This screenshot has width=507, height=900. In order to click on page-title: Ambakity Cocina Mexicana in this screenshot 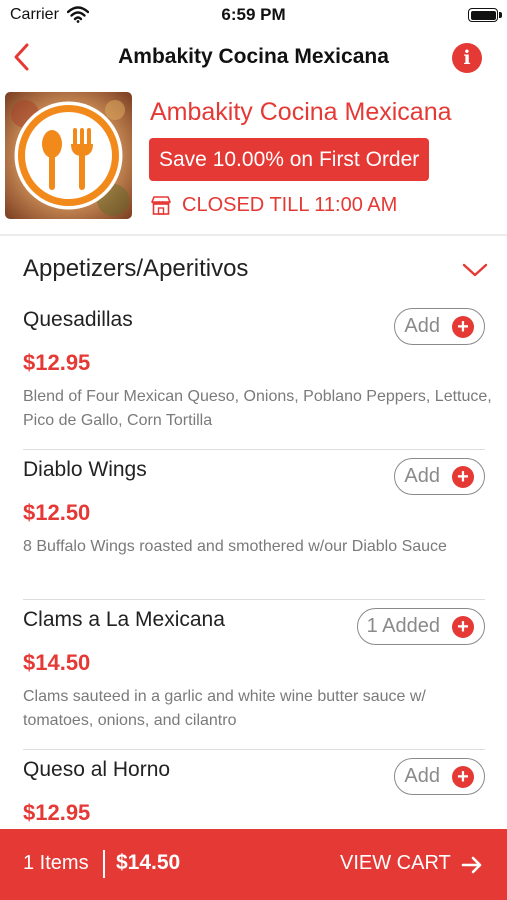, I will do `click(253, 56)`.